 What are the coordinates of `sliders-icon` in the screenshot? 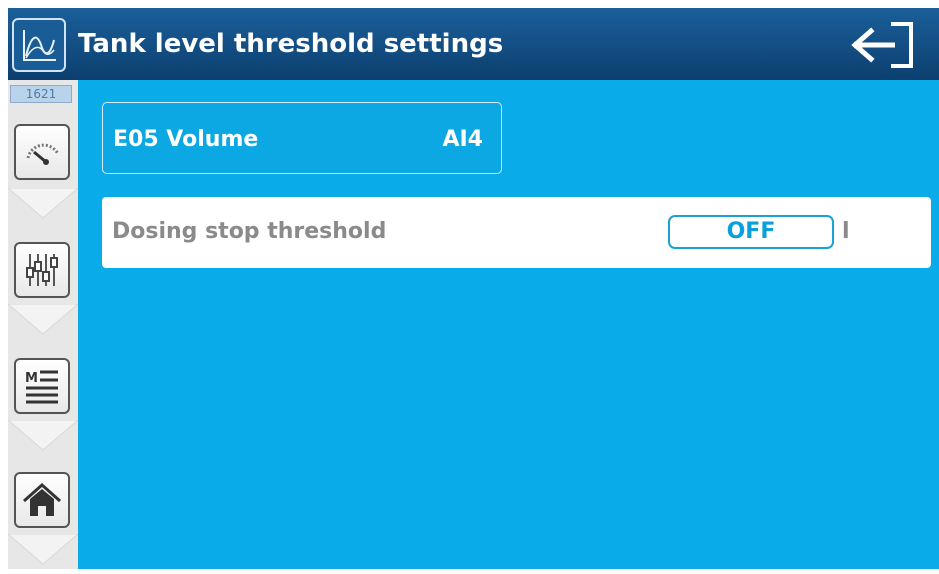 It's located at (42, 270).